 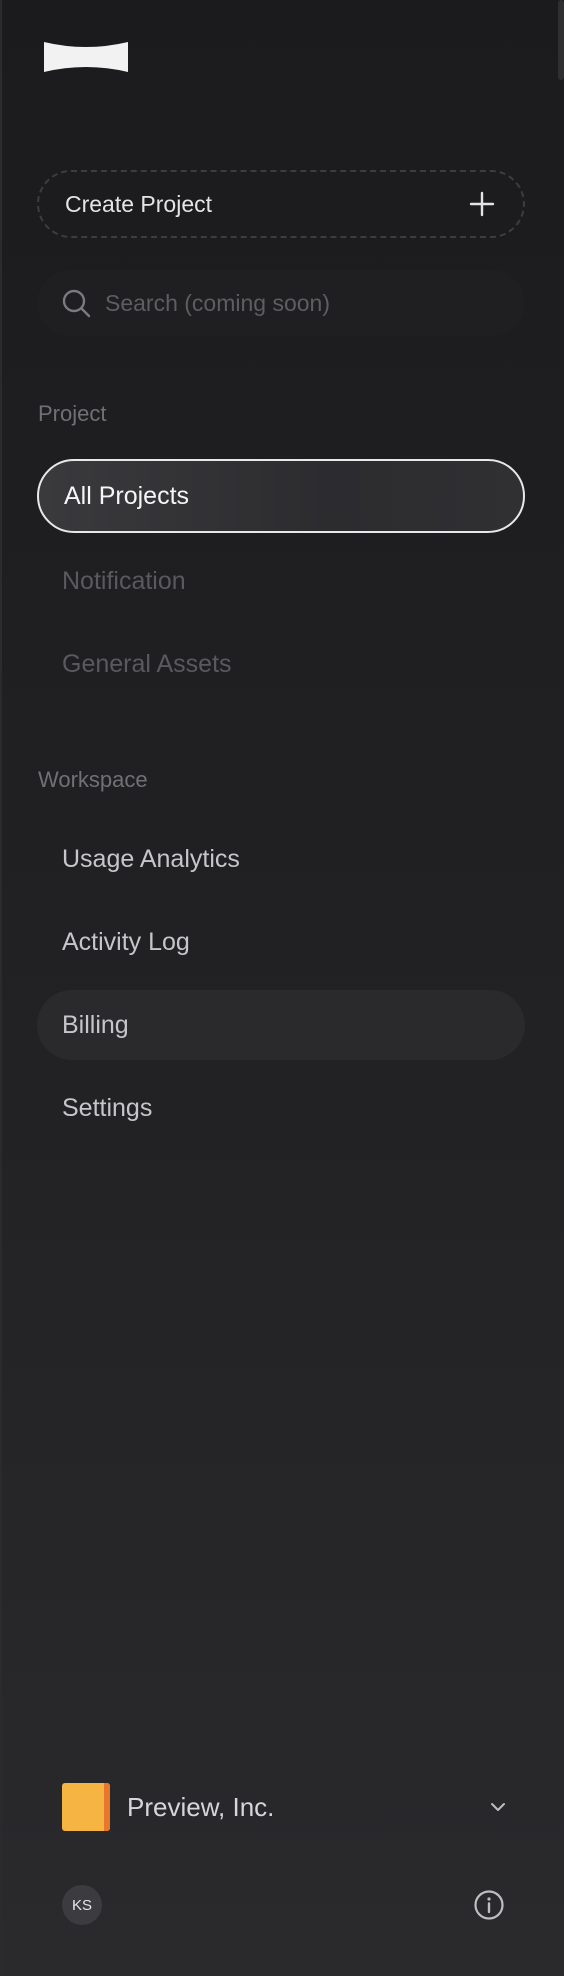 What do you see at coordinates (561, 40) in the screenshot?
I see `scrollbar` at bounding box center [561, 40].